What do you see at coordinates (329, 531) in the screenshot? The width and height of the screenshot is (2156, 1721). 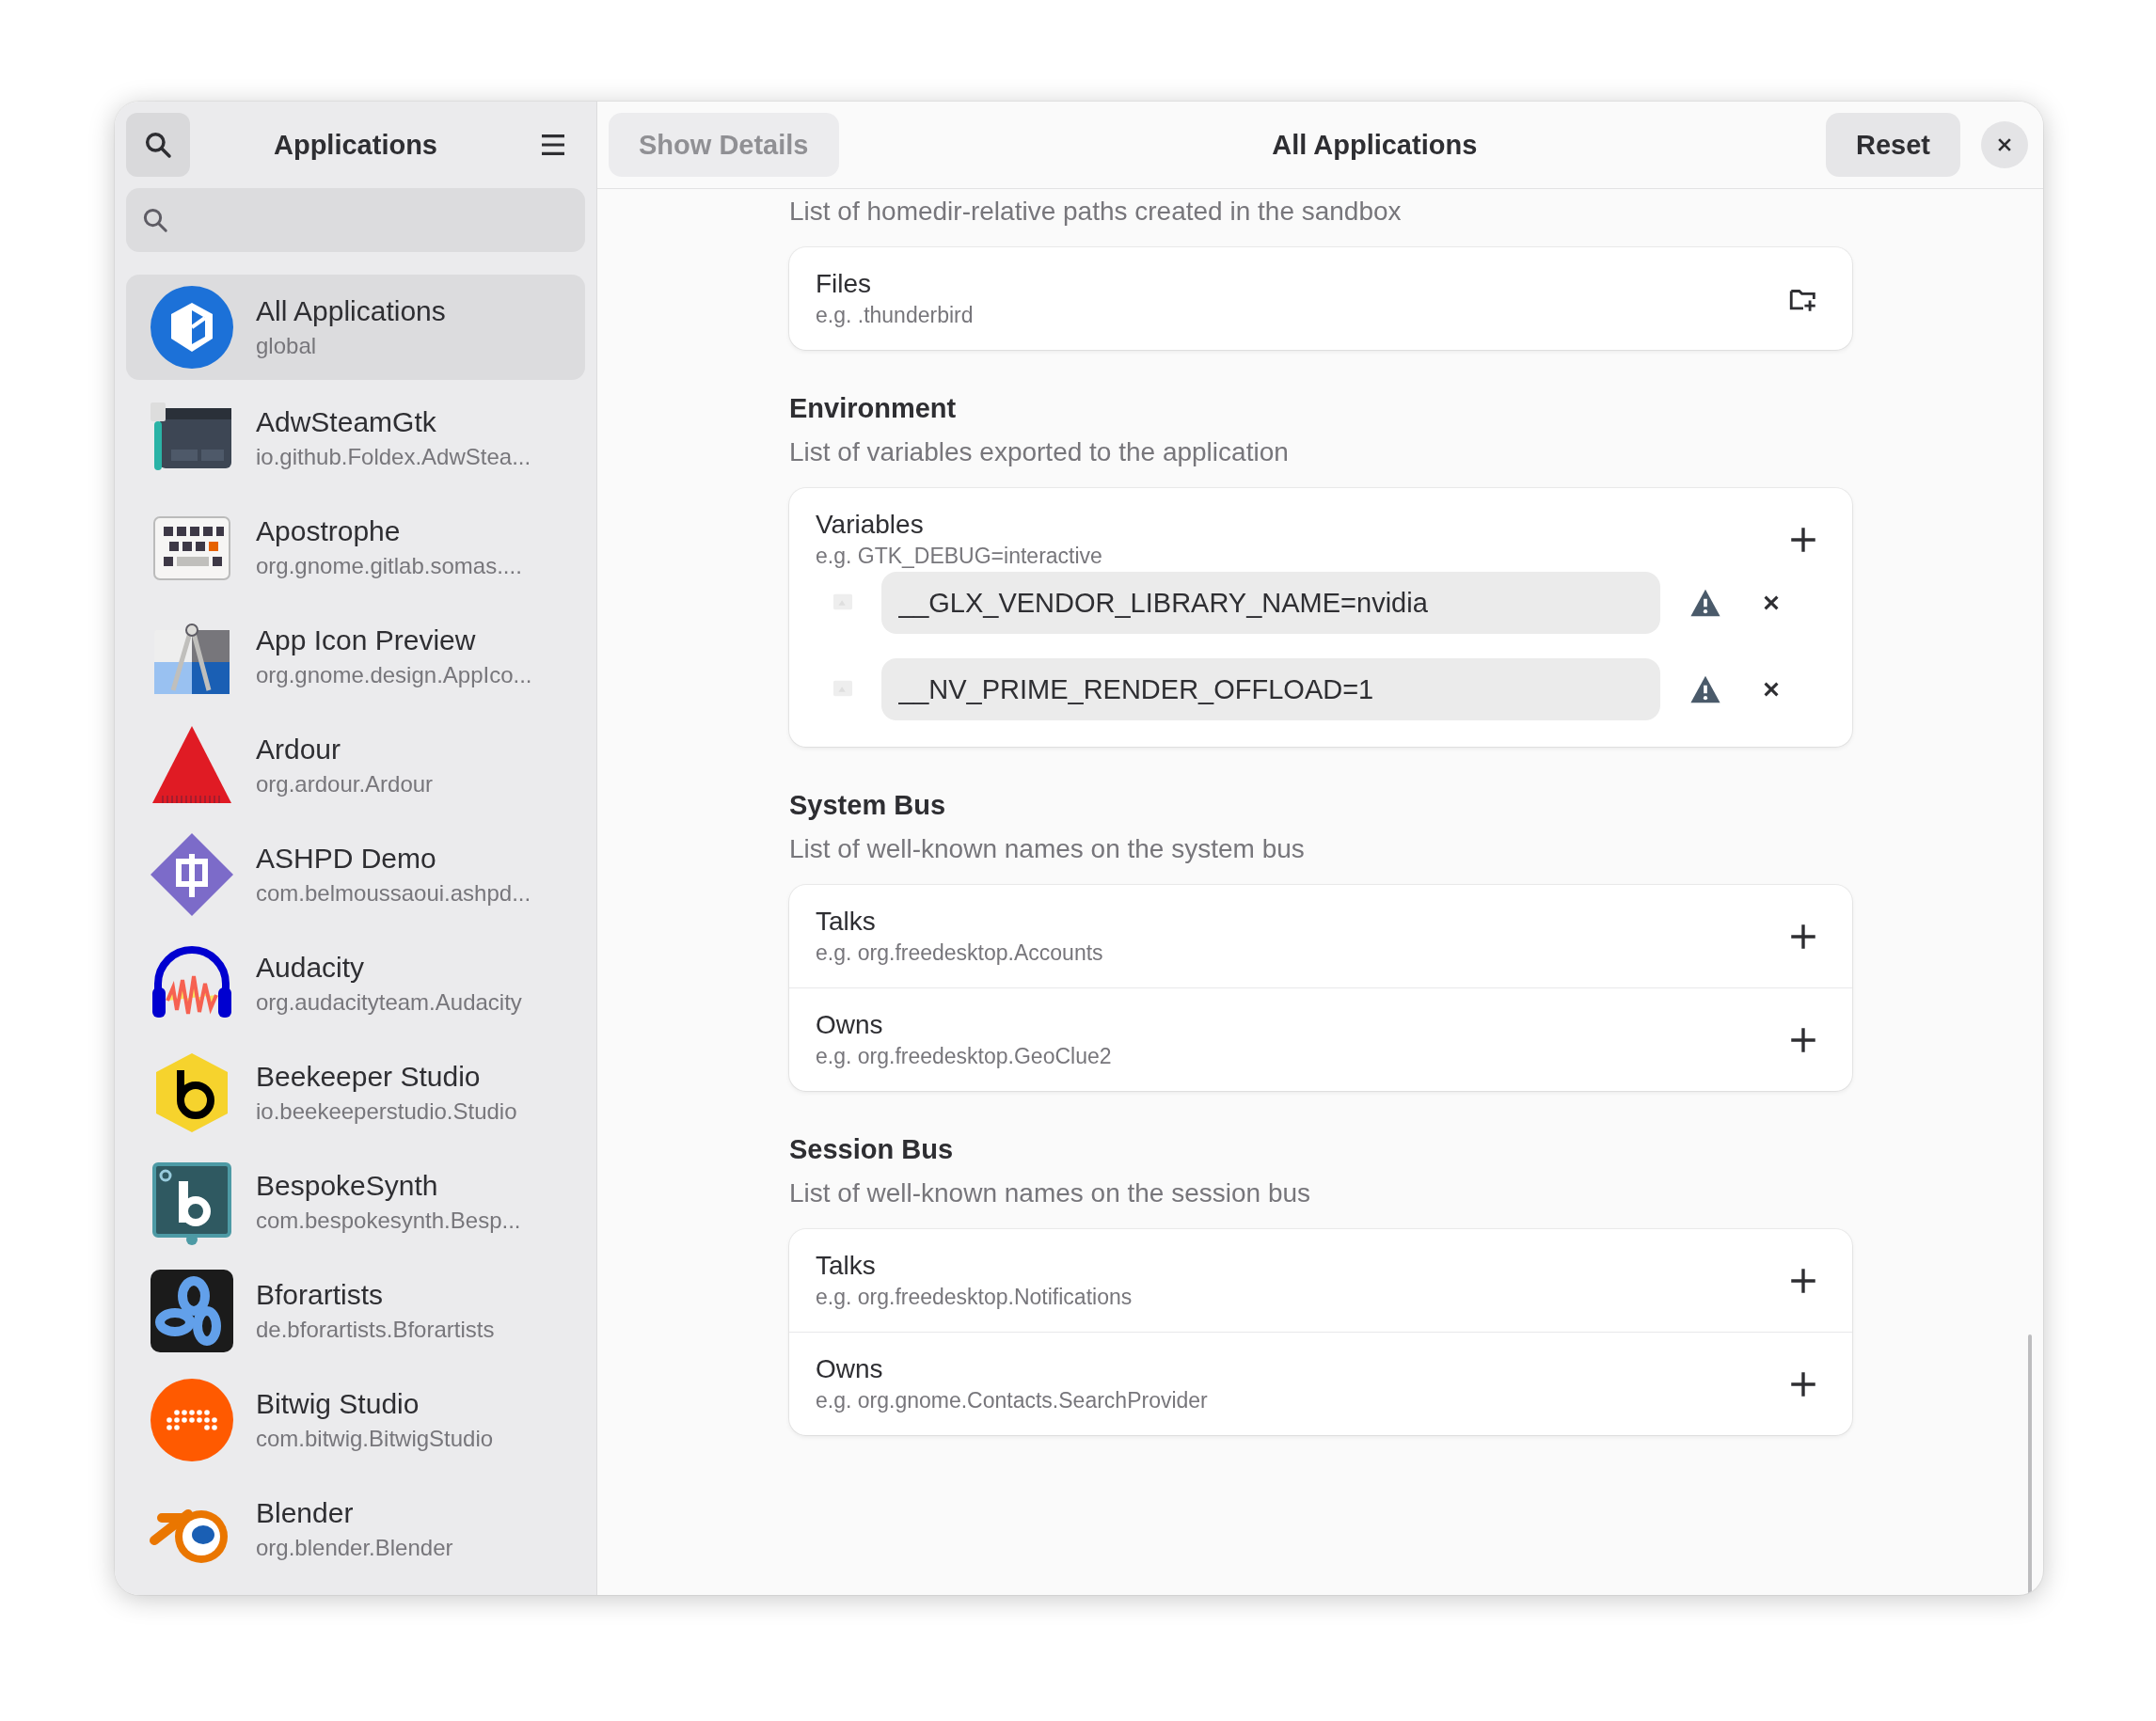 I see `app-name: Apostrophe` at bounding box center [329, 531].